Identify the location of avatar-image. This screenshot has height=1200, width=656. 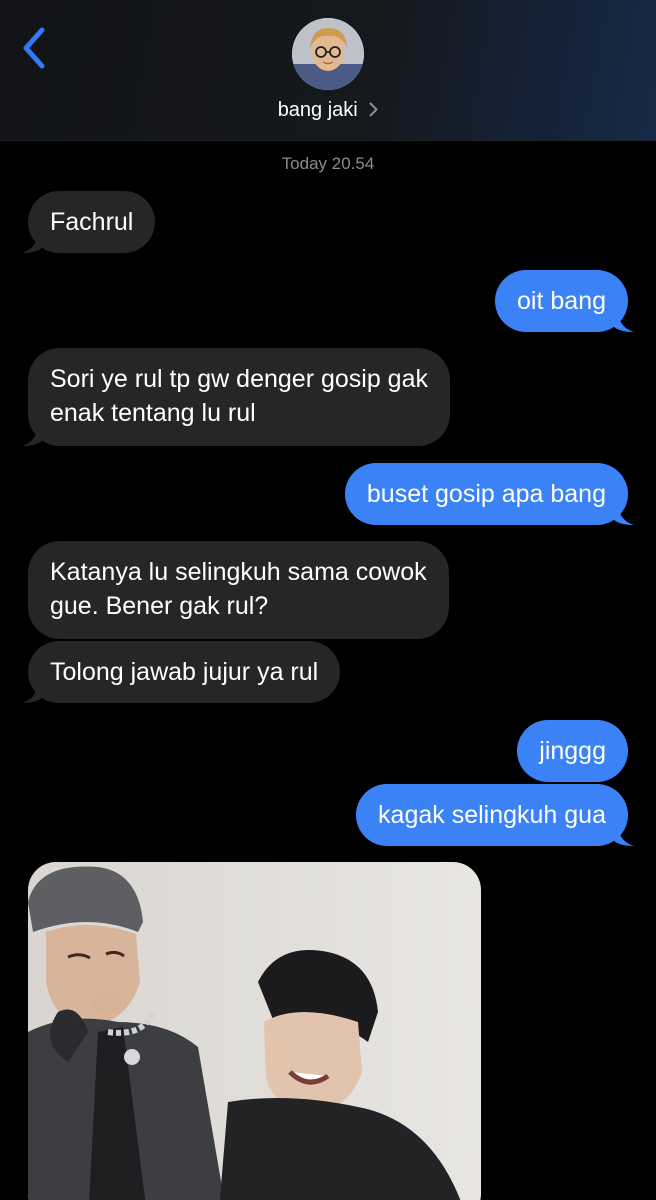
(328, 54).